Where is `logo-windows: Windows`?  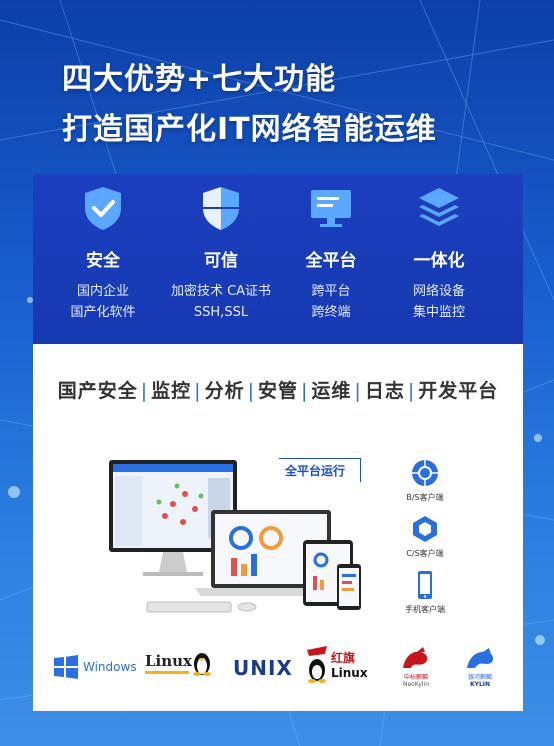
logo-windows: Windows is located at coordinates (95, 667).